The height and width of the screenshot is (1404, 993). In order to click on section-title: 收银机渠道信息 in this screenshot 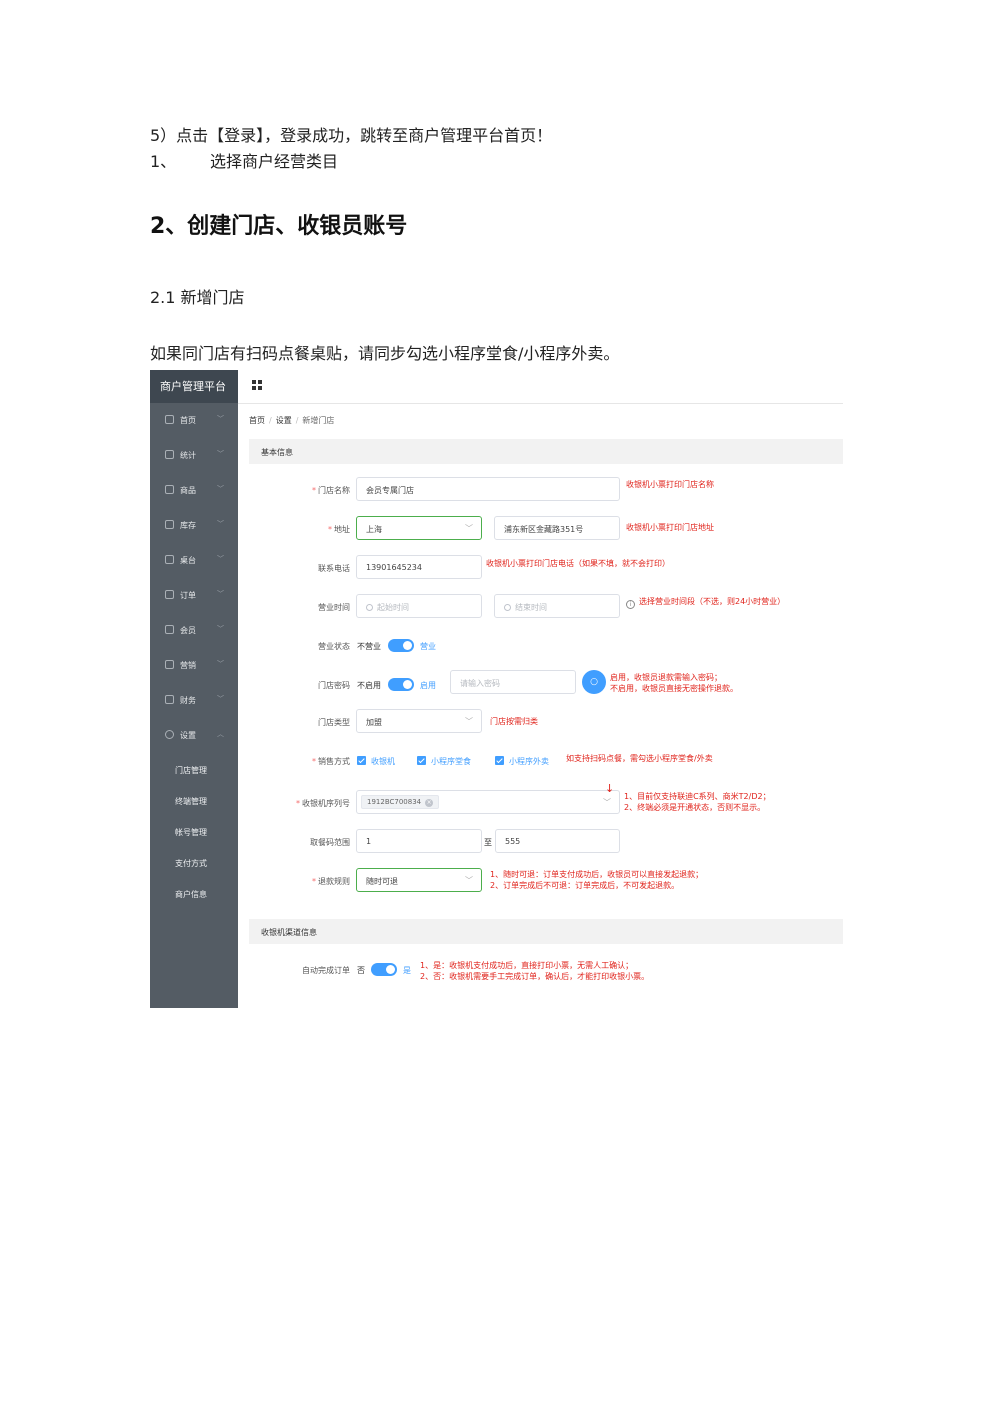, I will do `click(289, 932)`.